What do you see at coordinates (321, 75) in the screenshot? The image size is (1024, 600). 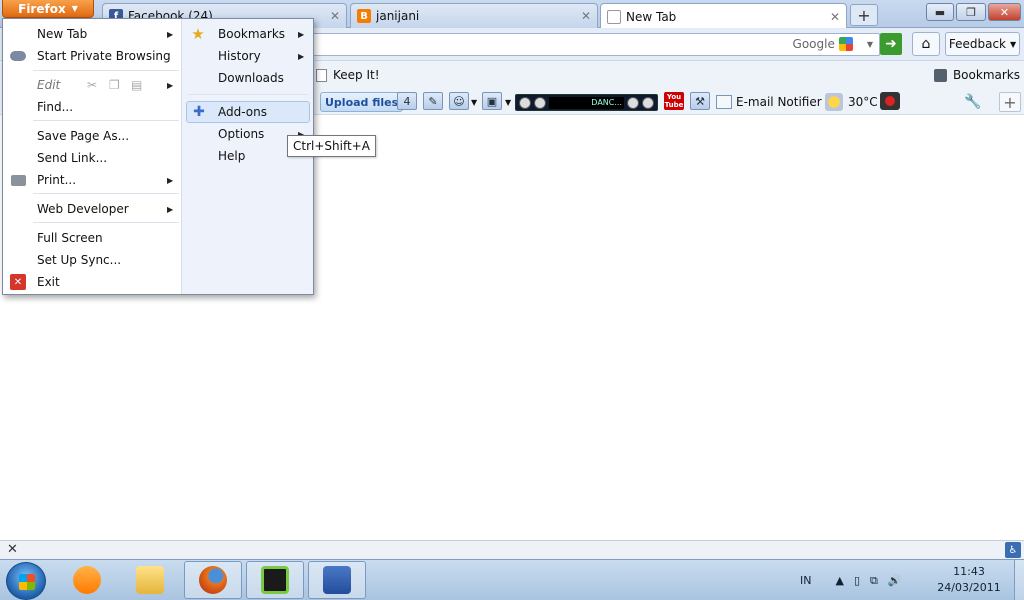 I see `page-icon` at bounding box center [321, 75].